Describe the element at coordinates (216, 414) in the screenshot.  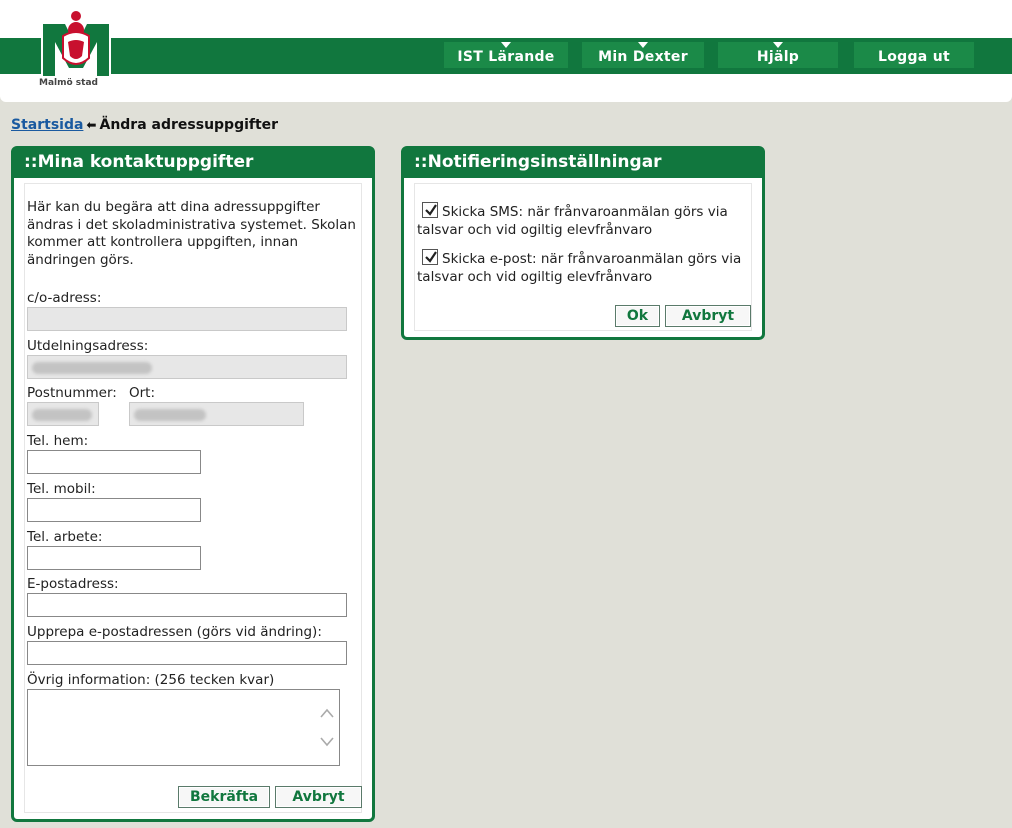
I see `city-field` at that location.